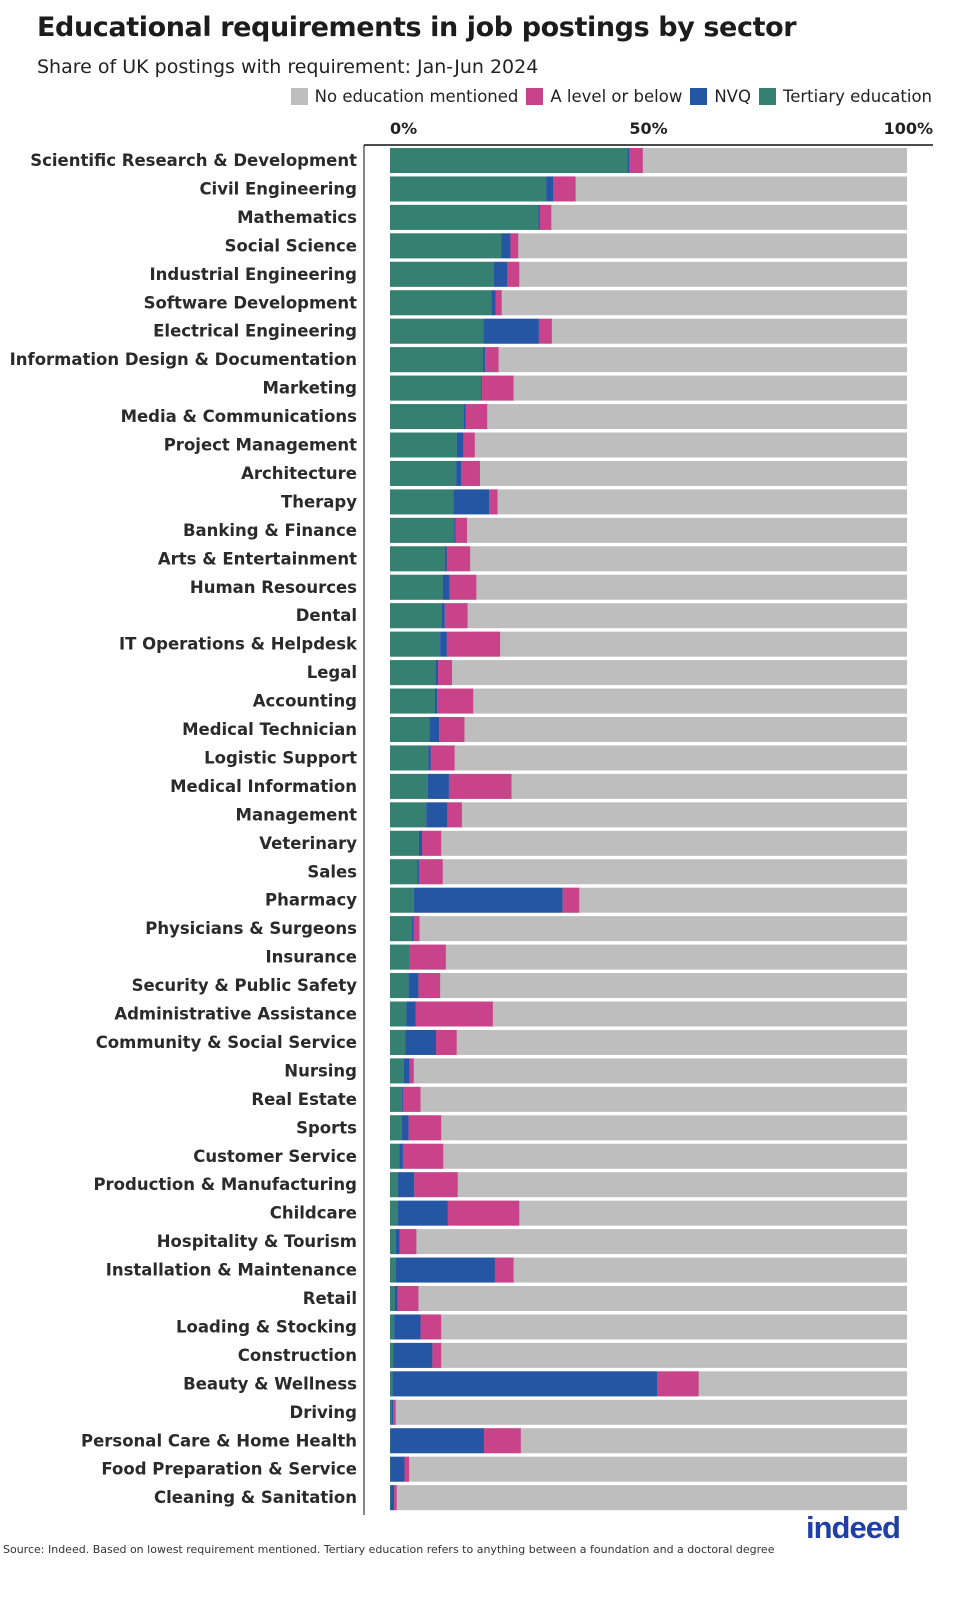 Image resolution: width=978 pixels, height=1600 pixels. What do you see at coordinates (309, 388) in the screenshot?
I see `category-label: Marketing` at bounding box center [309, 388].